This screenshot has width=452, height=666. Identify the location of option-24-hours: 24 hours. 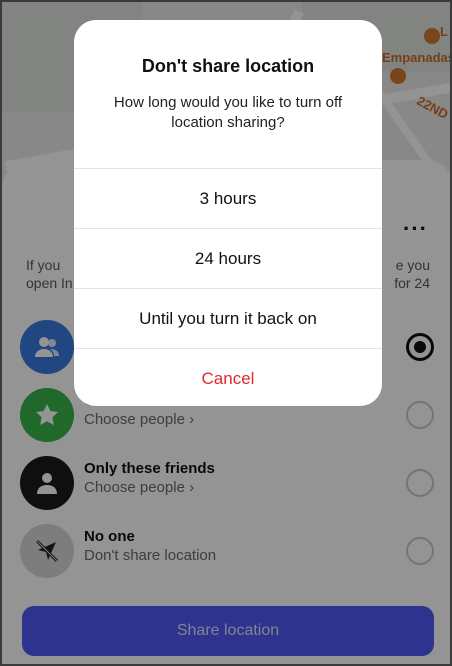
(228, 258).